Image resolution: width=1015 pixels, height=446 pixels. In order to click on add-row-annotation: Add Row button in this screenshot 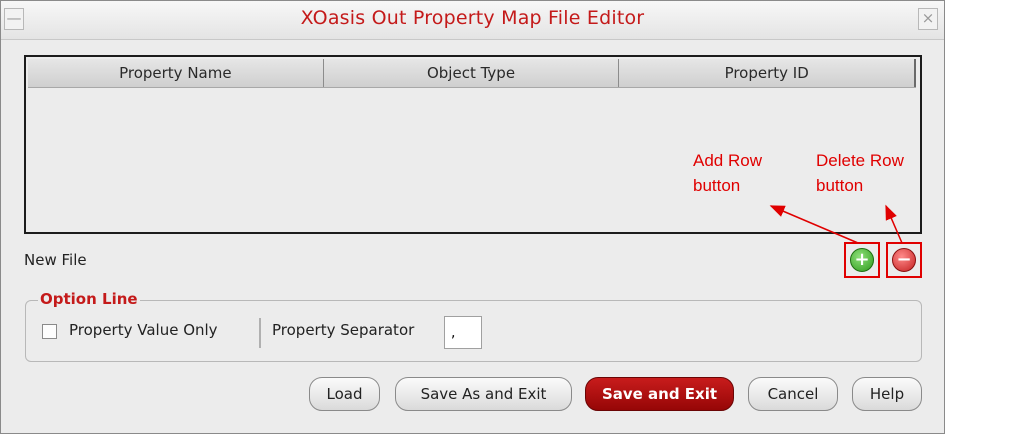, I will do `click(727, 173)`.